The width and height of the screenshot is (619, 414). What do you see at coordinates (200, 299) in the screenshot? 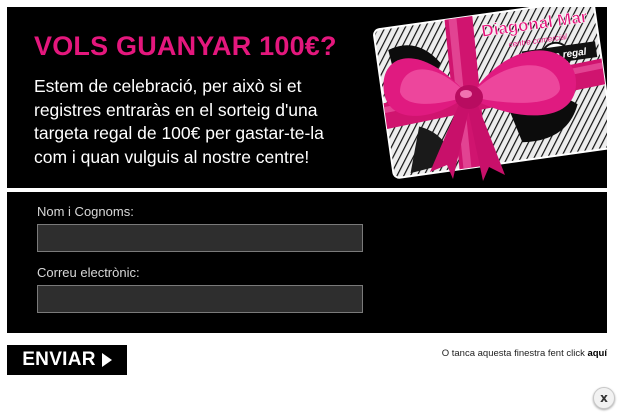
I see `email-input` at bounding box center [200, 299].